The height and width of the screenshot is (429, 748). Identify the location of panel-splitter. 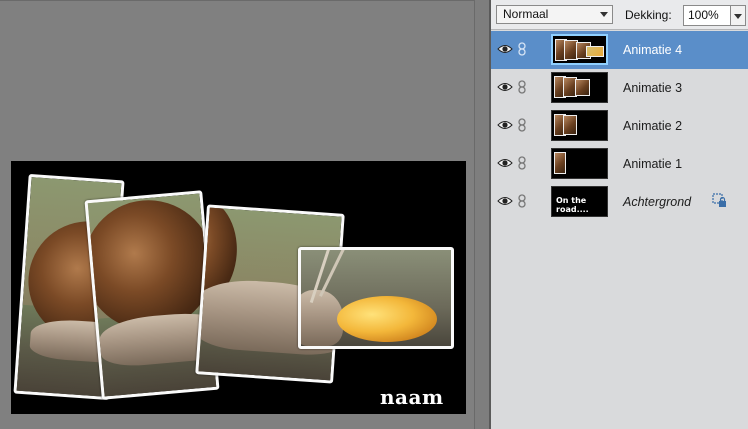
(482, 214).